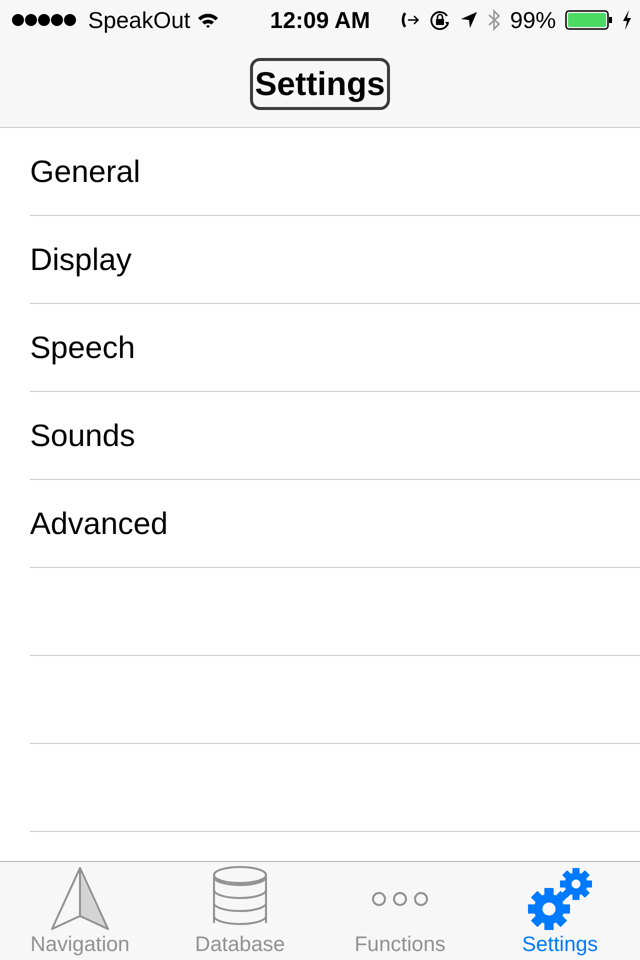 This screenshot has height=960, width=640. What do you see at coordinates (139, 20) in the screenshot?
I see `carrier-name: SpeakOut` at bounding box center [139, 20].